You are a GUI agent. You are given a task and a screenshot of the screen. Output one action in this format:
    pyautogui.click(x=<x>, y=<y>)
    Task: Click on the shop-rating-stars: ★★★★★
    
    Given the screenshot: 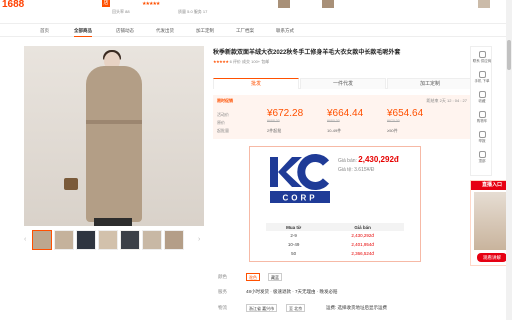 What is the action you would take?
    pyautogui.click(x=151, y=4)
    